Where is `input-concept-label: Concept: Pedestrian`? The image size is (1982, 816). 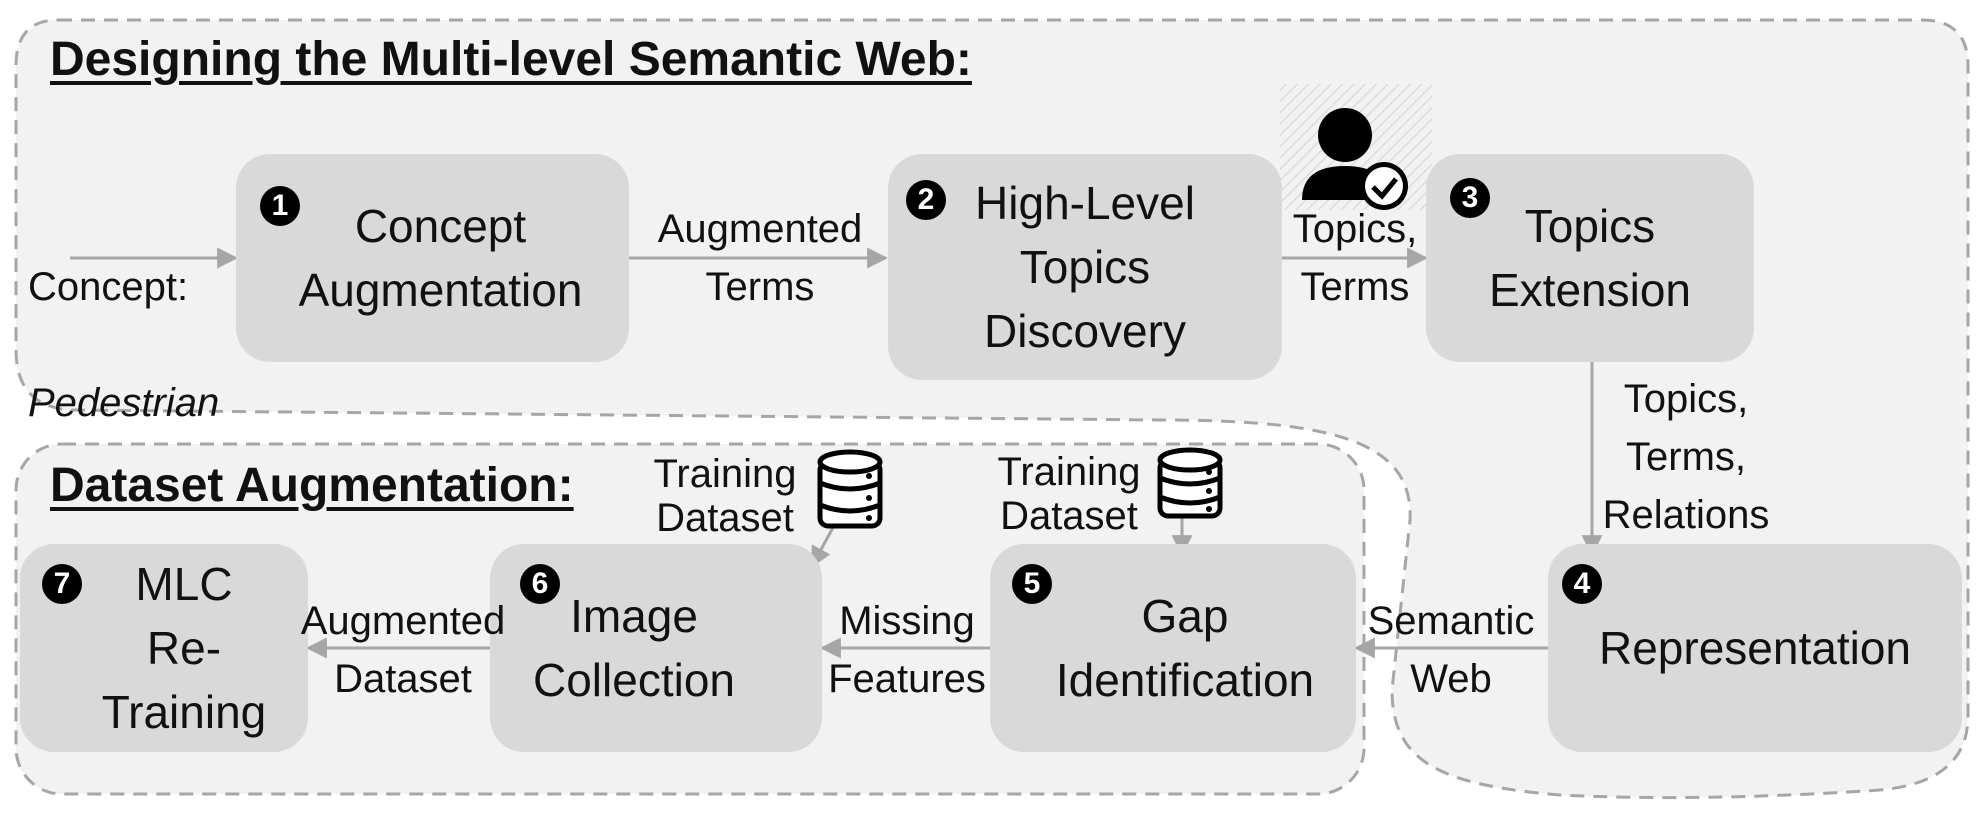
input-concept-label: Concept: Pedestrian is located at coordinates (123, 316).